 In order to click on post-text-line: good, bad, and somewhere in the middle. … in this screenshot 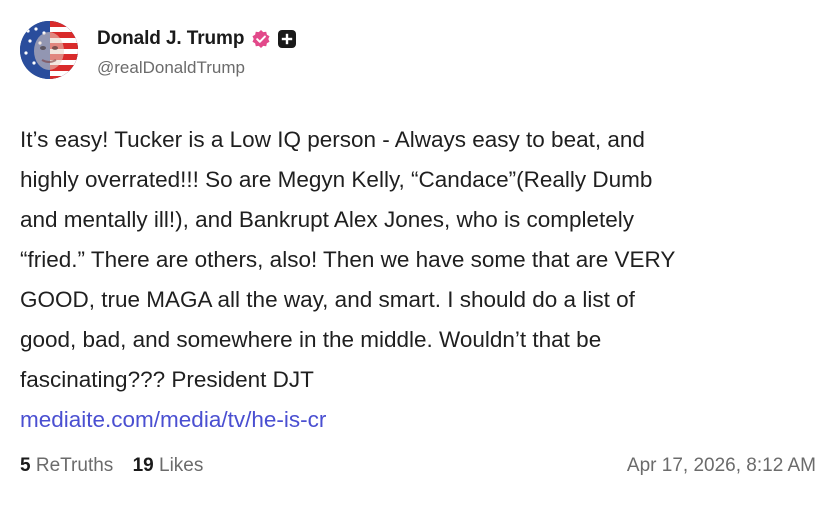, I will do `click(311, 339)`.